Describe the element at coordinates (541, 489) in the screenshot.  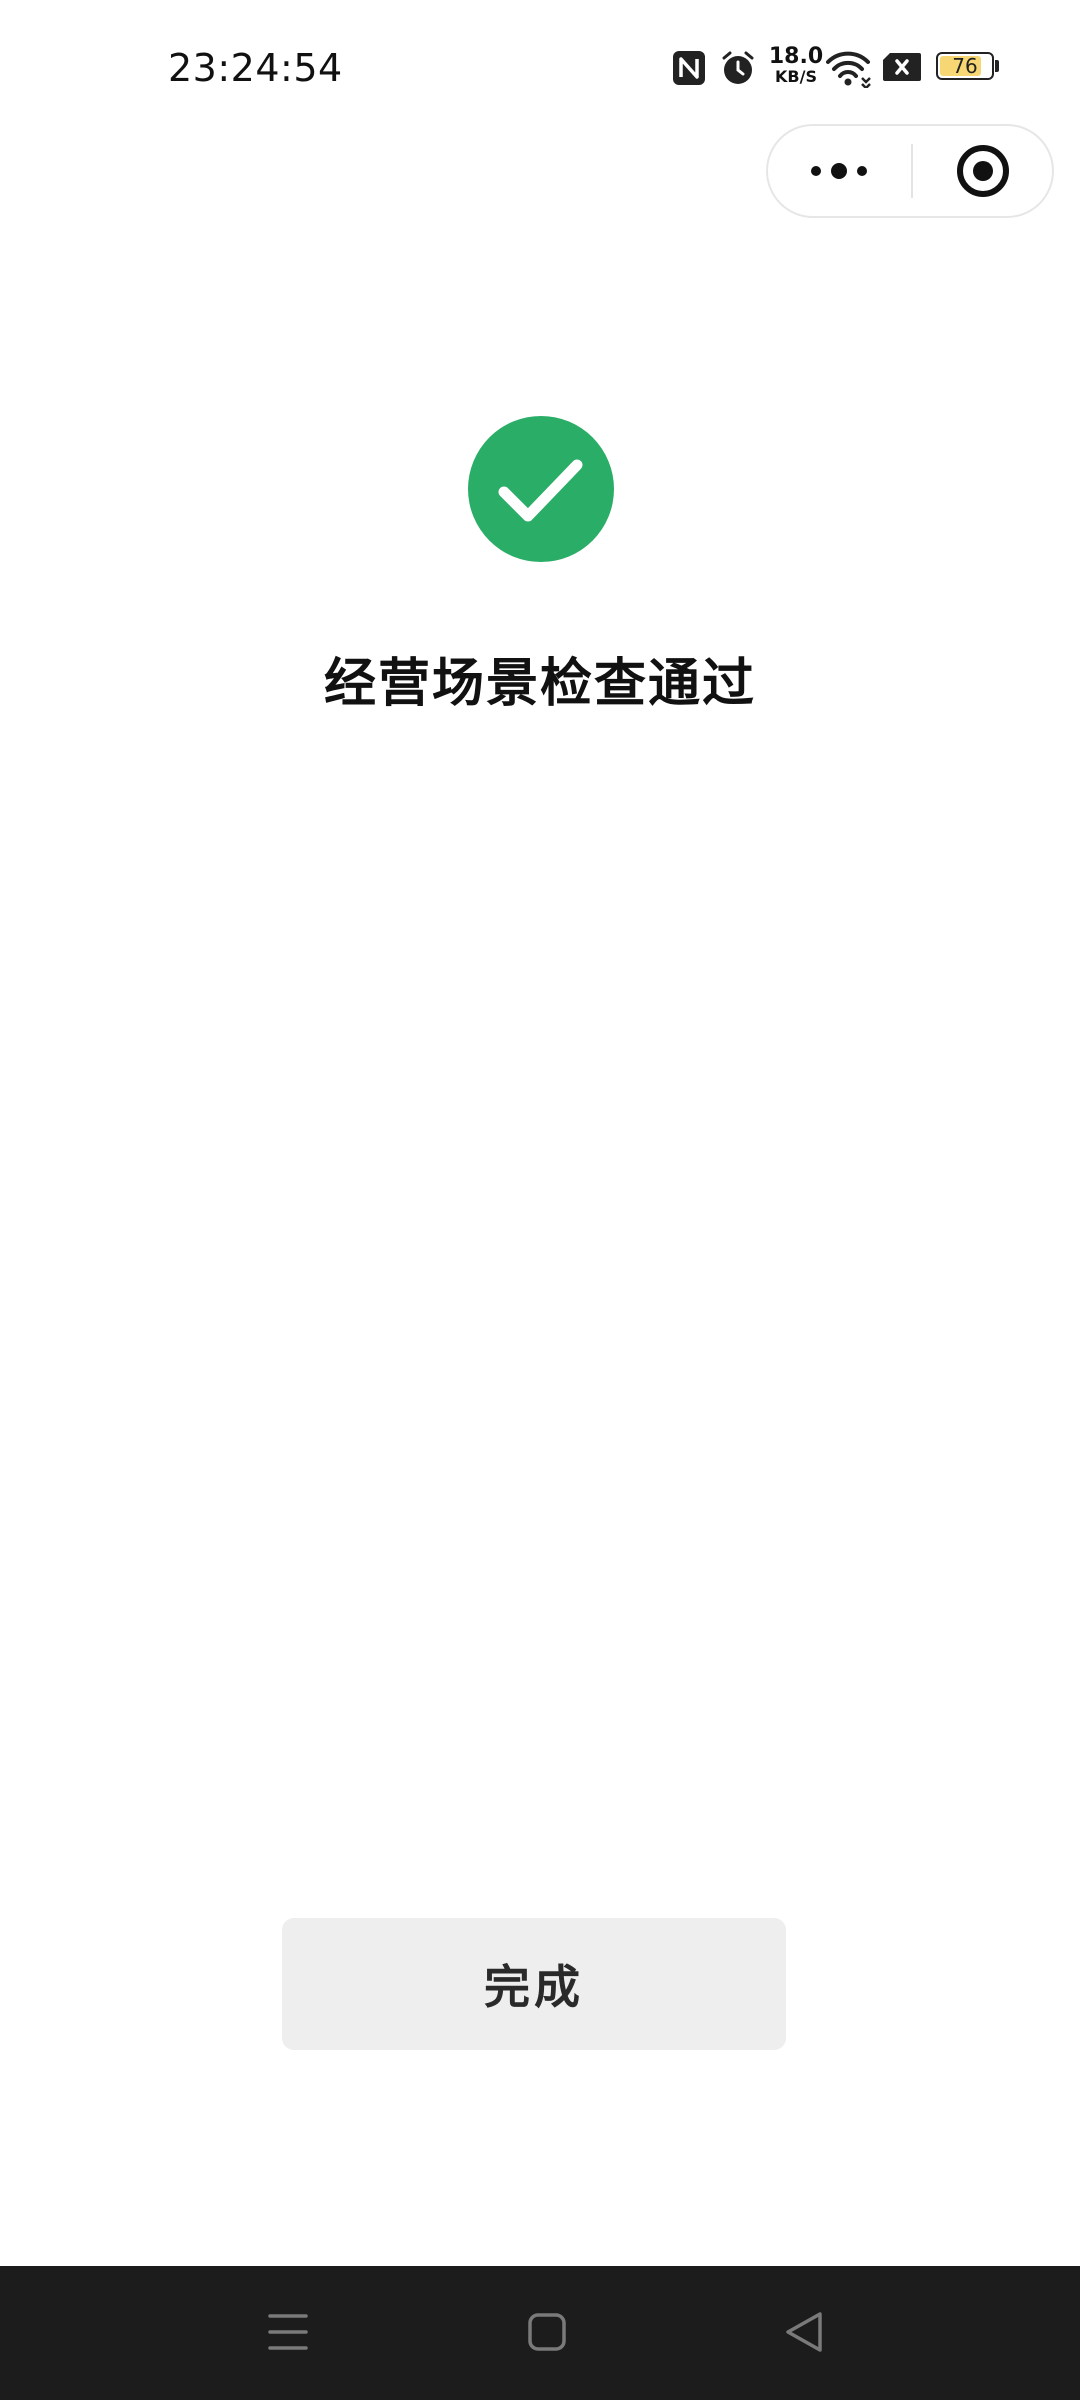
I see `check-circle-icon` at that location.